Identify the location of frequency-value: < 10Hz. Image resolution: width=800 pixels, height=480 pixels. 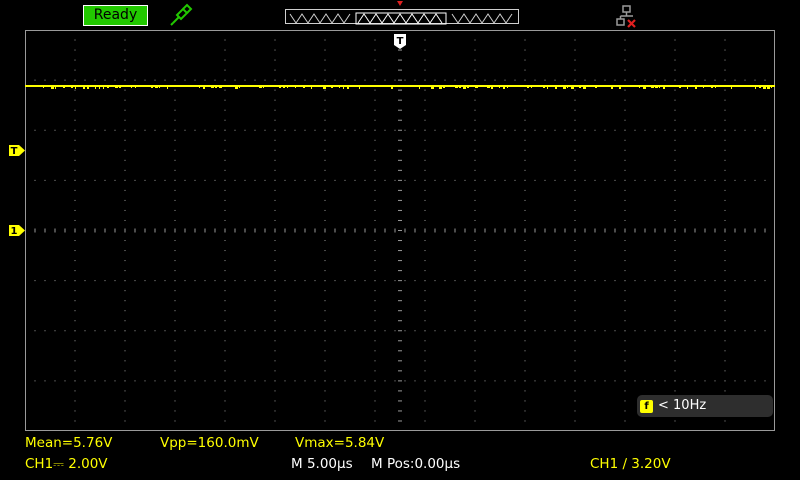
(682, 405).